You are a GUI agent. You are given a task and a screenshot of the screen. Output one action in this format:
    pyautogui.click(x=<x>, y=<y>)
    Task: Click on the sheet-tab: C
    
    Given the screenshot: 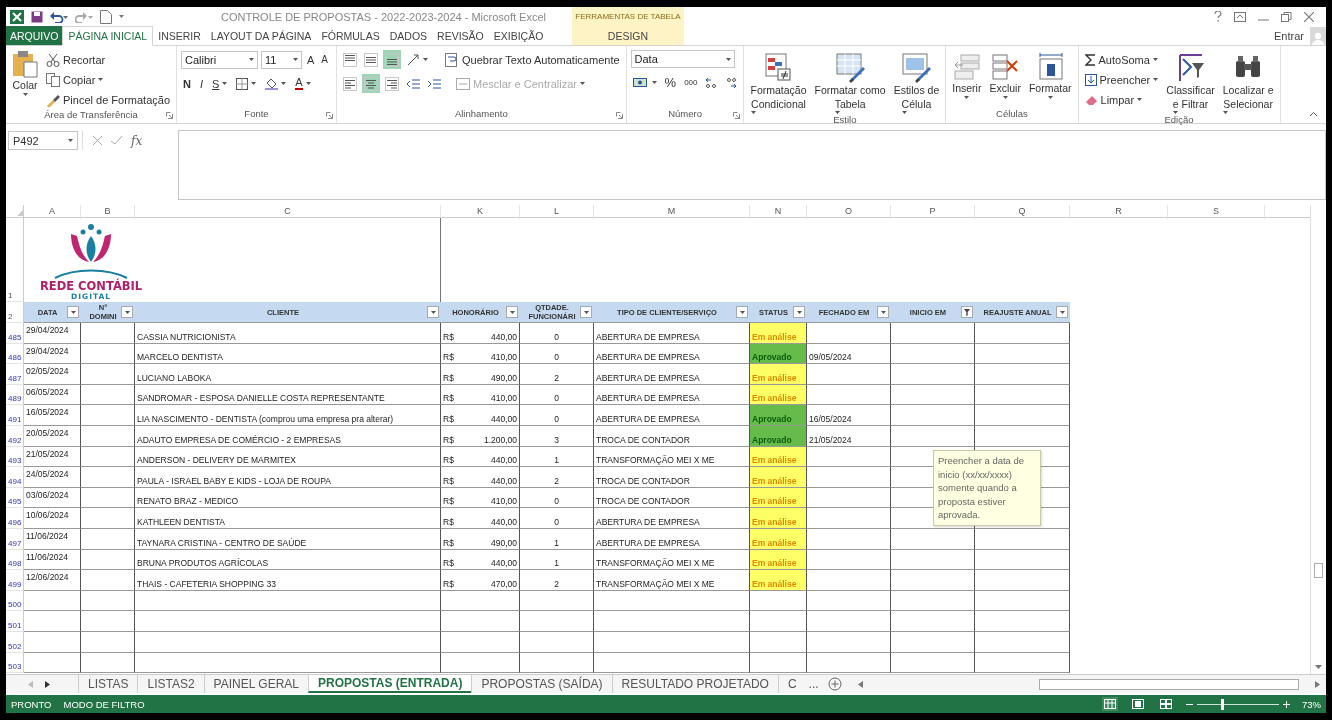 What is the action you would take?
    pyautogui.click(x=791, y=684)
    